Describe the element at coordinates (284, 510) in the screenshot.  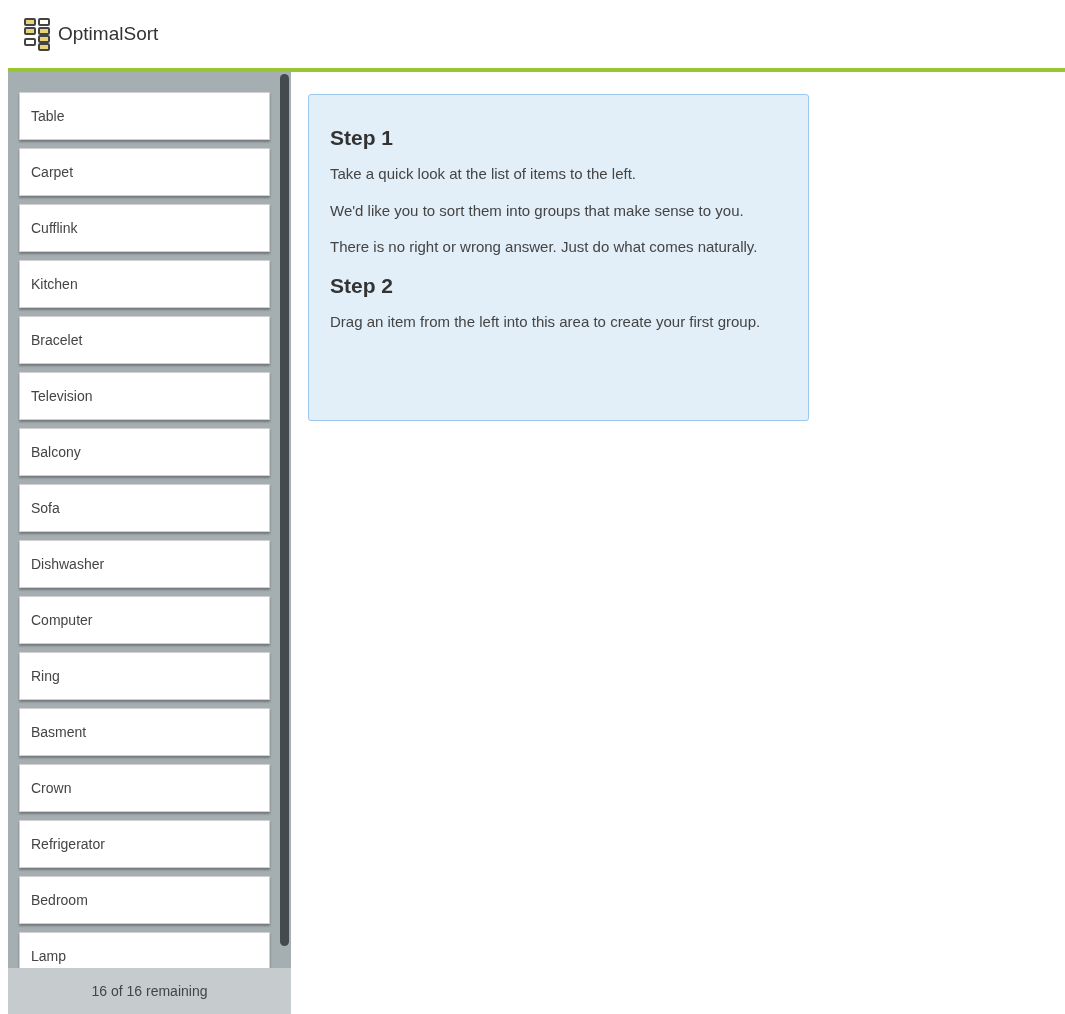
I see `scrollbar` at that location.